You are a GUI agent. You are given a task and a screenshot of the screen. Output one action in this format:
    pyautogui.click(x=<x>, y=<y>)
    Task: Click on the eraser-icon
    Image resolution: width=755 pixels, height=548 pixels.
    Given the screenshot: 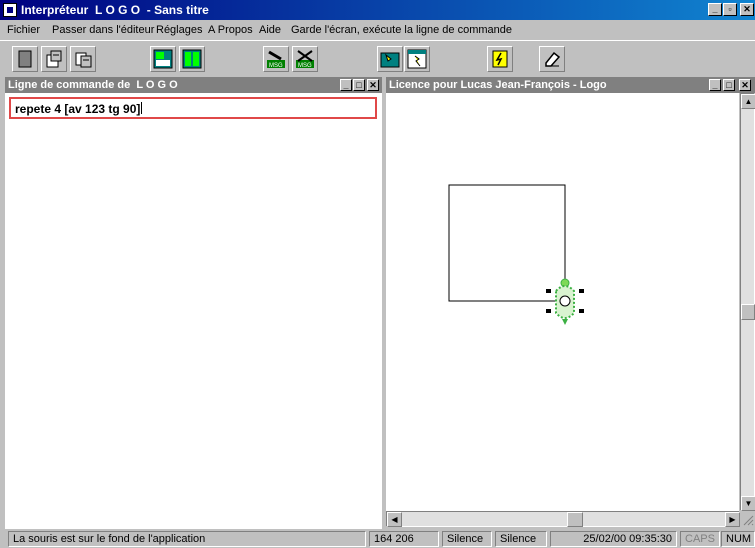 What is the action you would take?
    pyautogui.click(x=552, y=59)
    